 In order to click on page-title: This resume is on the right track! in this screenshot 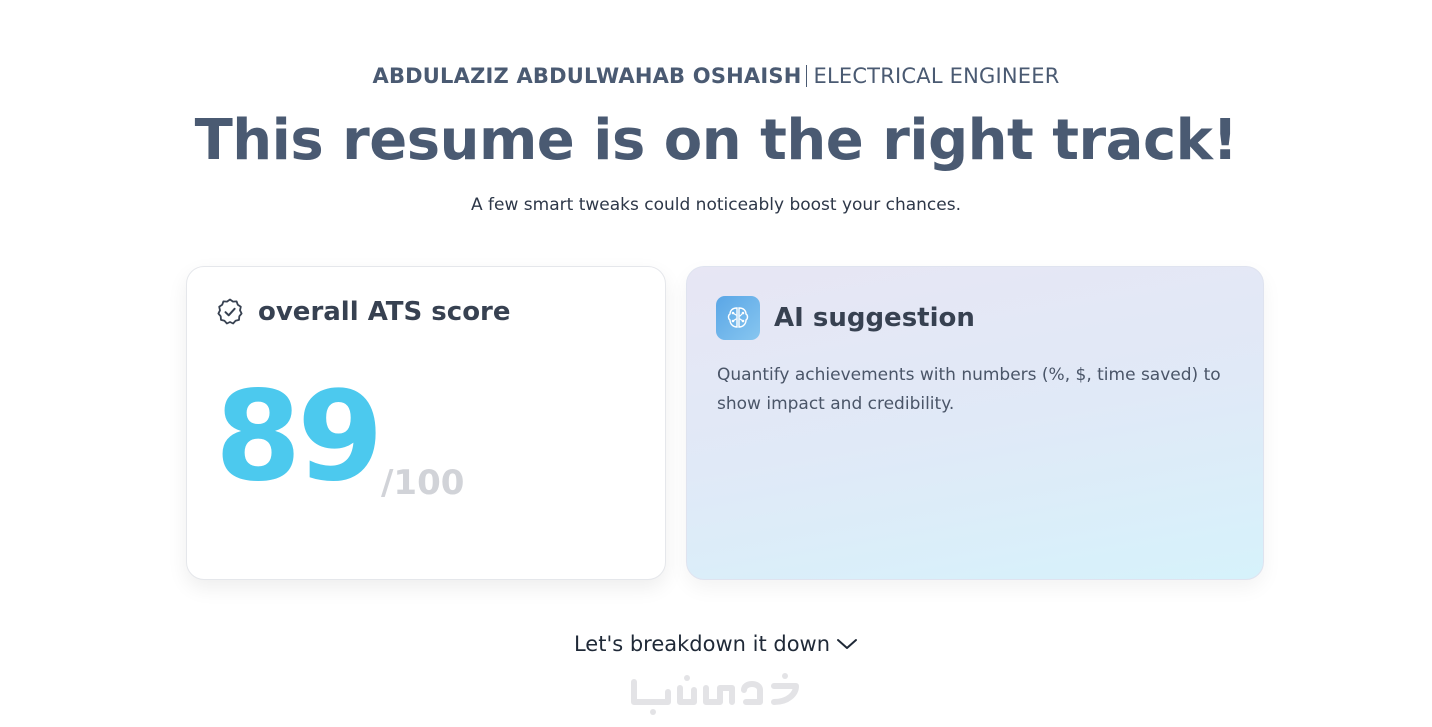, I will do `click(716, 140)`.